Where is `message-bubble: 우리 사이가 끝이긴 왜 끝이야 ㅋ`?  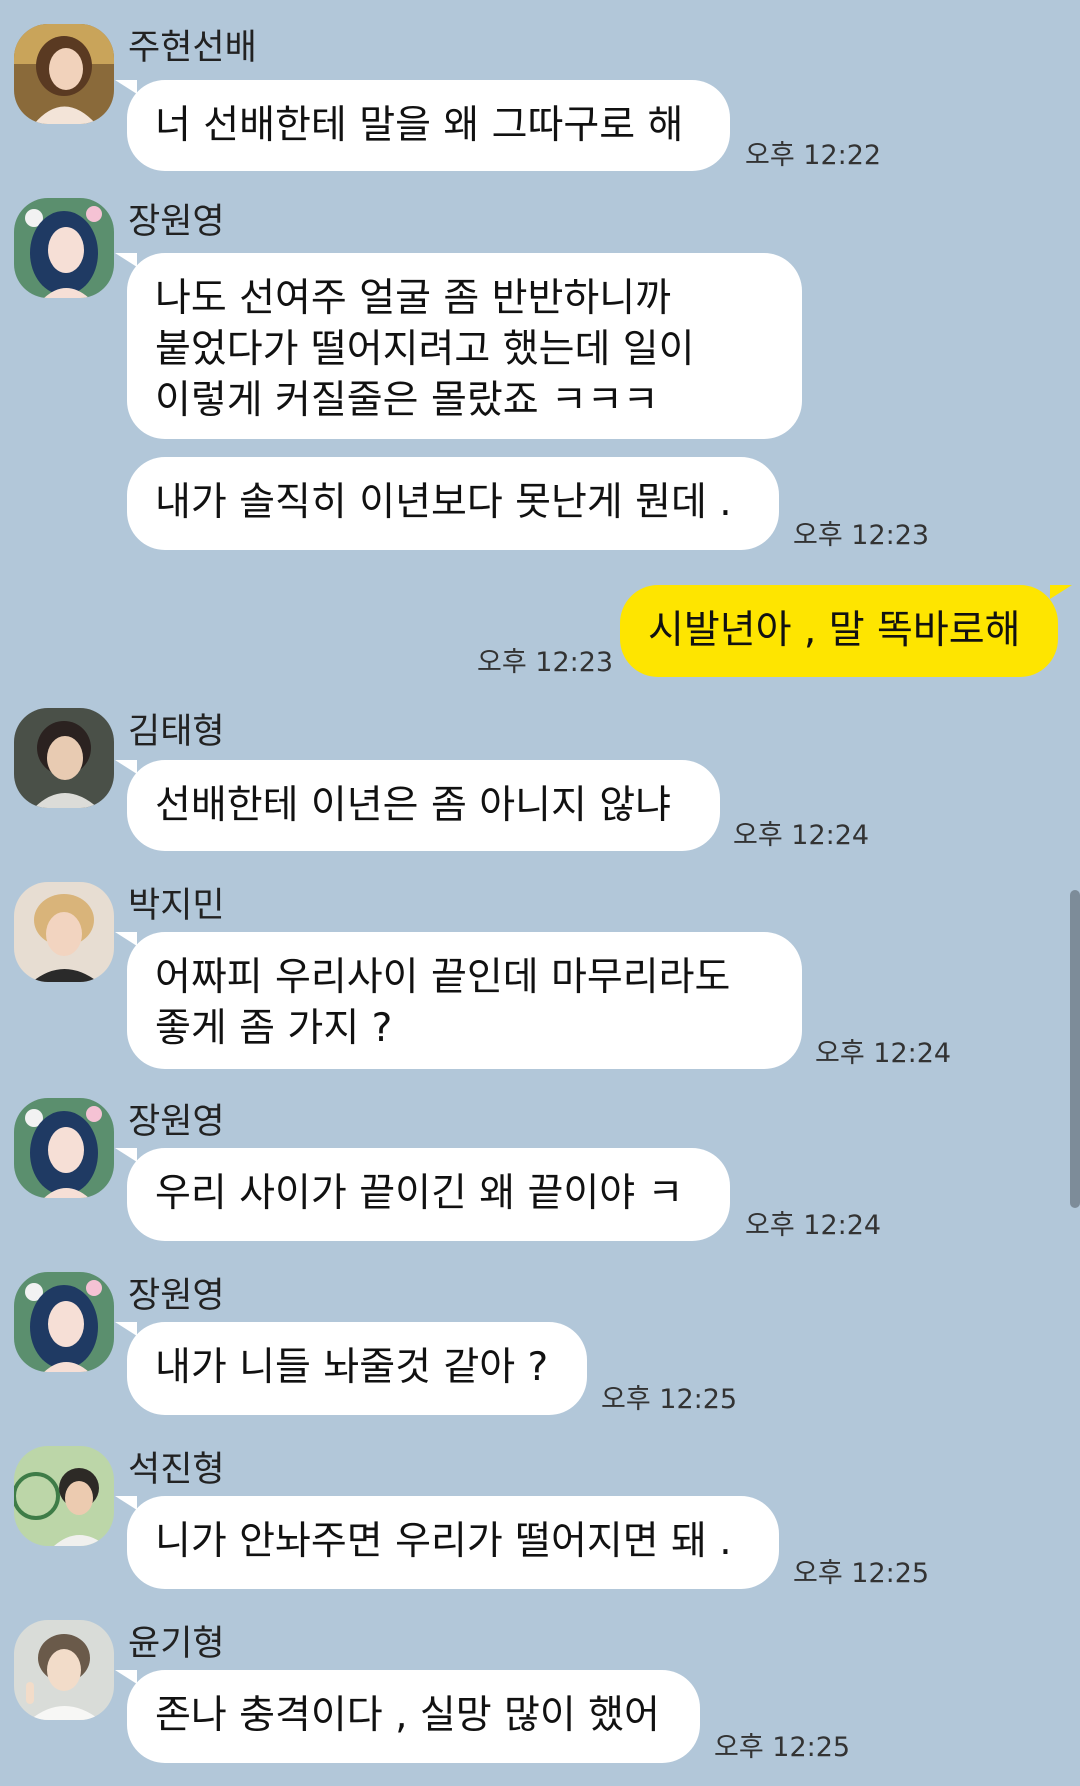
message-bubble: 우리 사이가 끝이긴 왜 끝이야 ㅋ is located at coordinates (428, 1194).